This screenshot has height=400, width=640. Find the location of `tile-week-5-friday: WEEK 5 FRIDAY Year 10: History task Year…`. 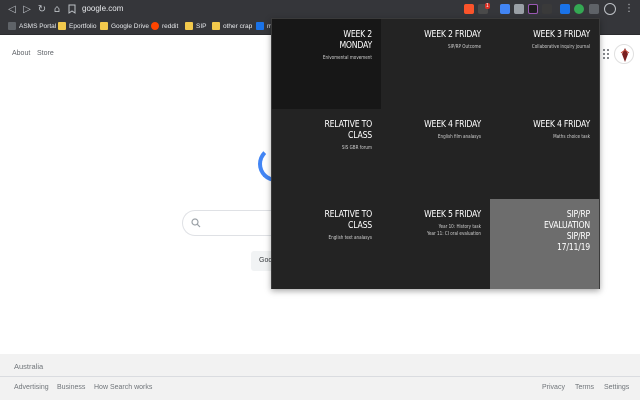

tile-week-5-friday: WEEK 5 FRIDAY Year 10: History task Year… is located at coordinates (435, 244).